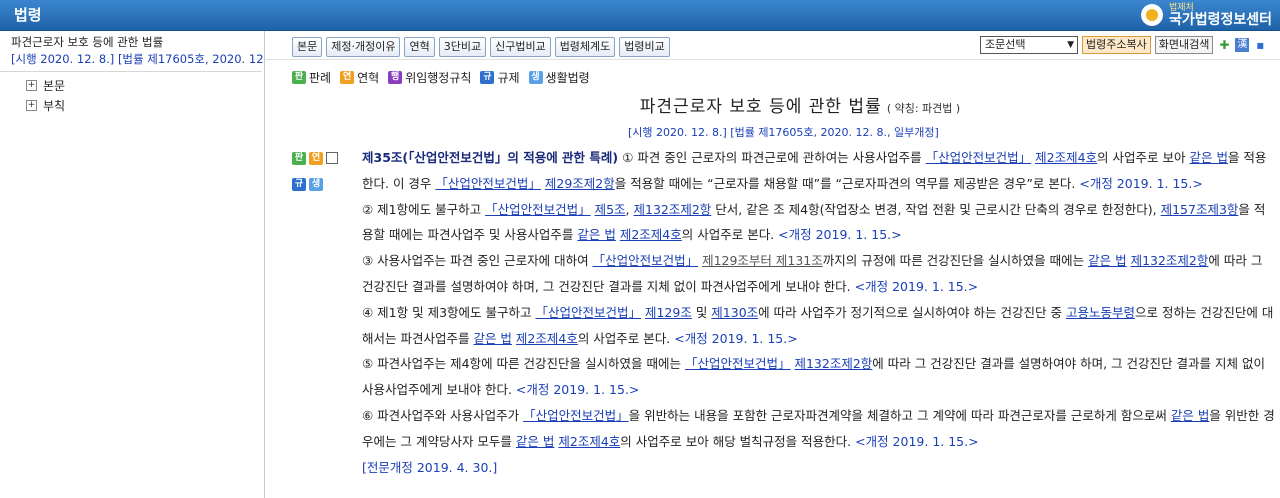 The height and width of the screenshot is (498, 1280). Describe the element at coordinates (1116, 45) in the screenshot. I see `copy-url-button: 법령주소복사` at that location.